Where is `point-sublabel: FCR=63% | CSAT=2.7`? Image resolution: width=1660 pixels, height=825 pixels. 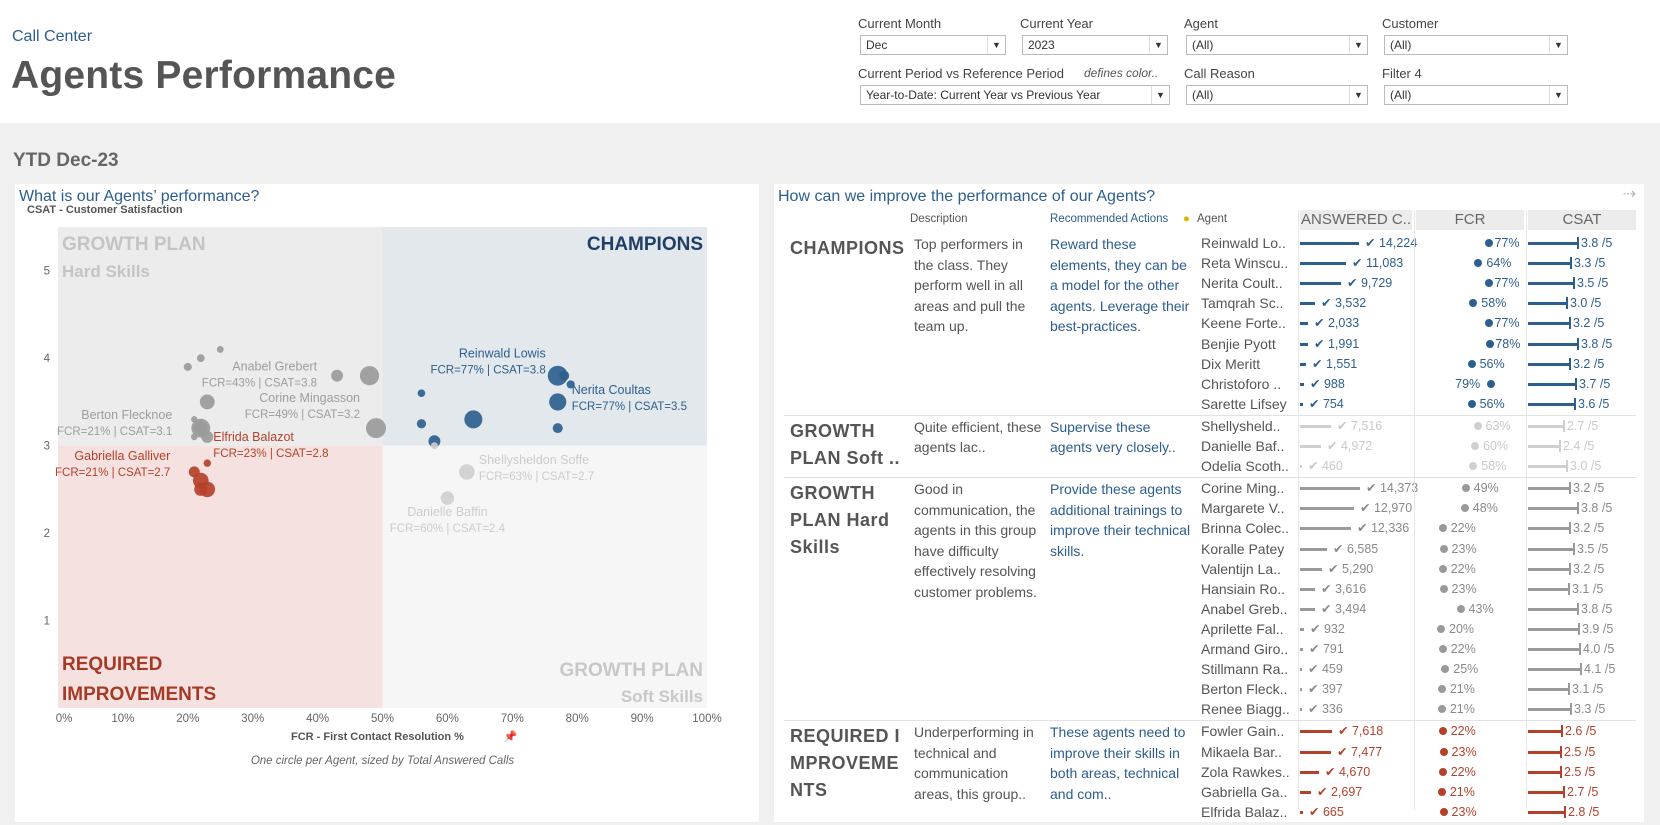 point-sublabel: FCR=63% | CSAT=2.7 is located at coordinates (536, 477).